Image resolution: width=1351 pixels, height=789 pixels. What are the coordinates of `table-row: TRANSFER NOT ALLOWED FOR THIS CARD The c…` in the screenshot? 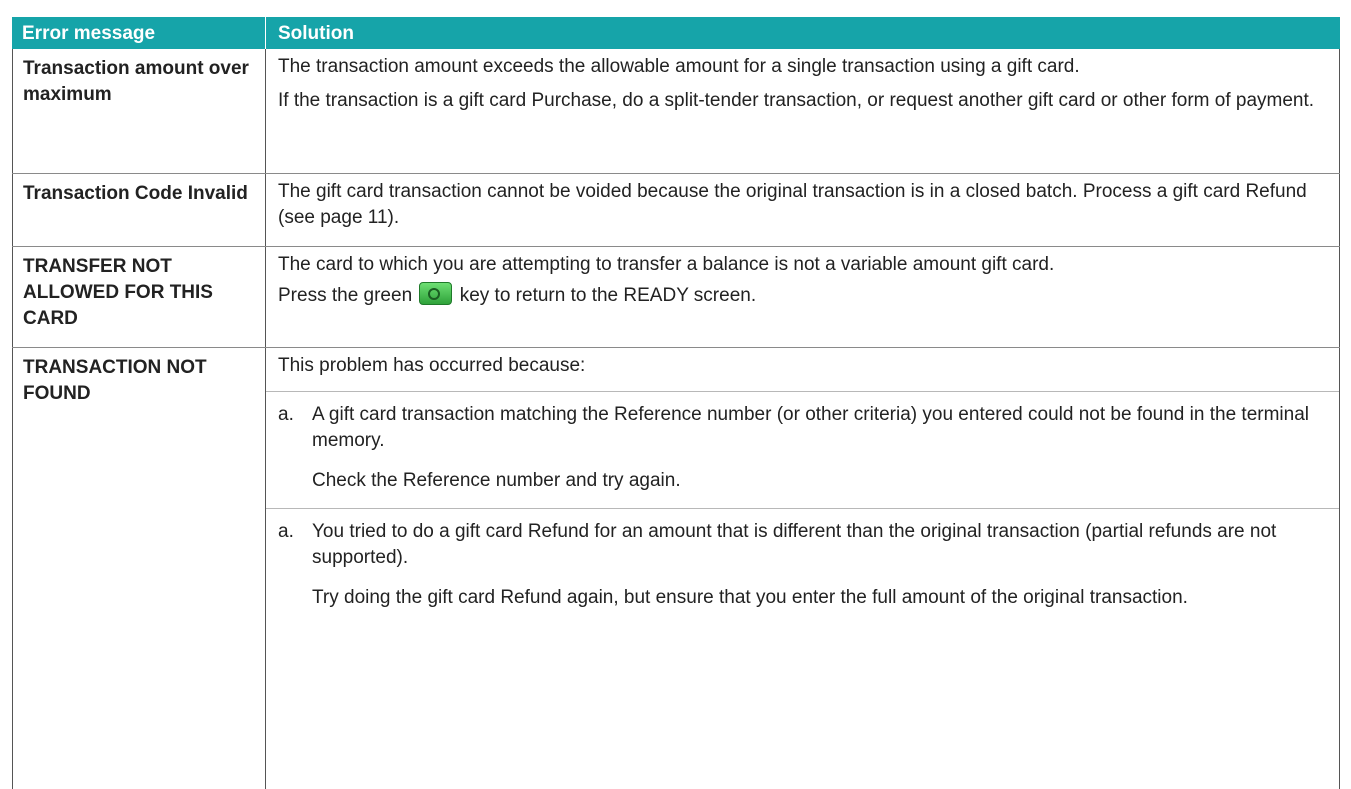 It's located at (676, 297).